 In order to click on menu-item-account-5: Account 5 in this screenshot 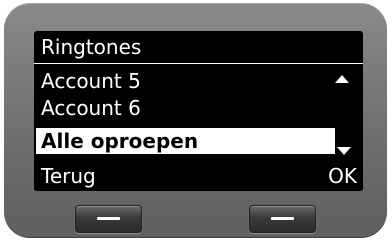, I will do `click(189, 81)`.